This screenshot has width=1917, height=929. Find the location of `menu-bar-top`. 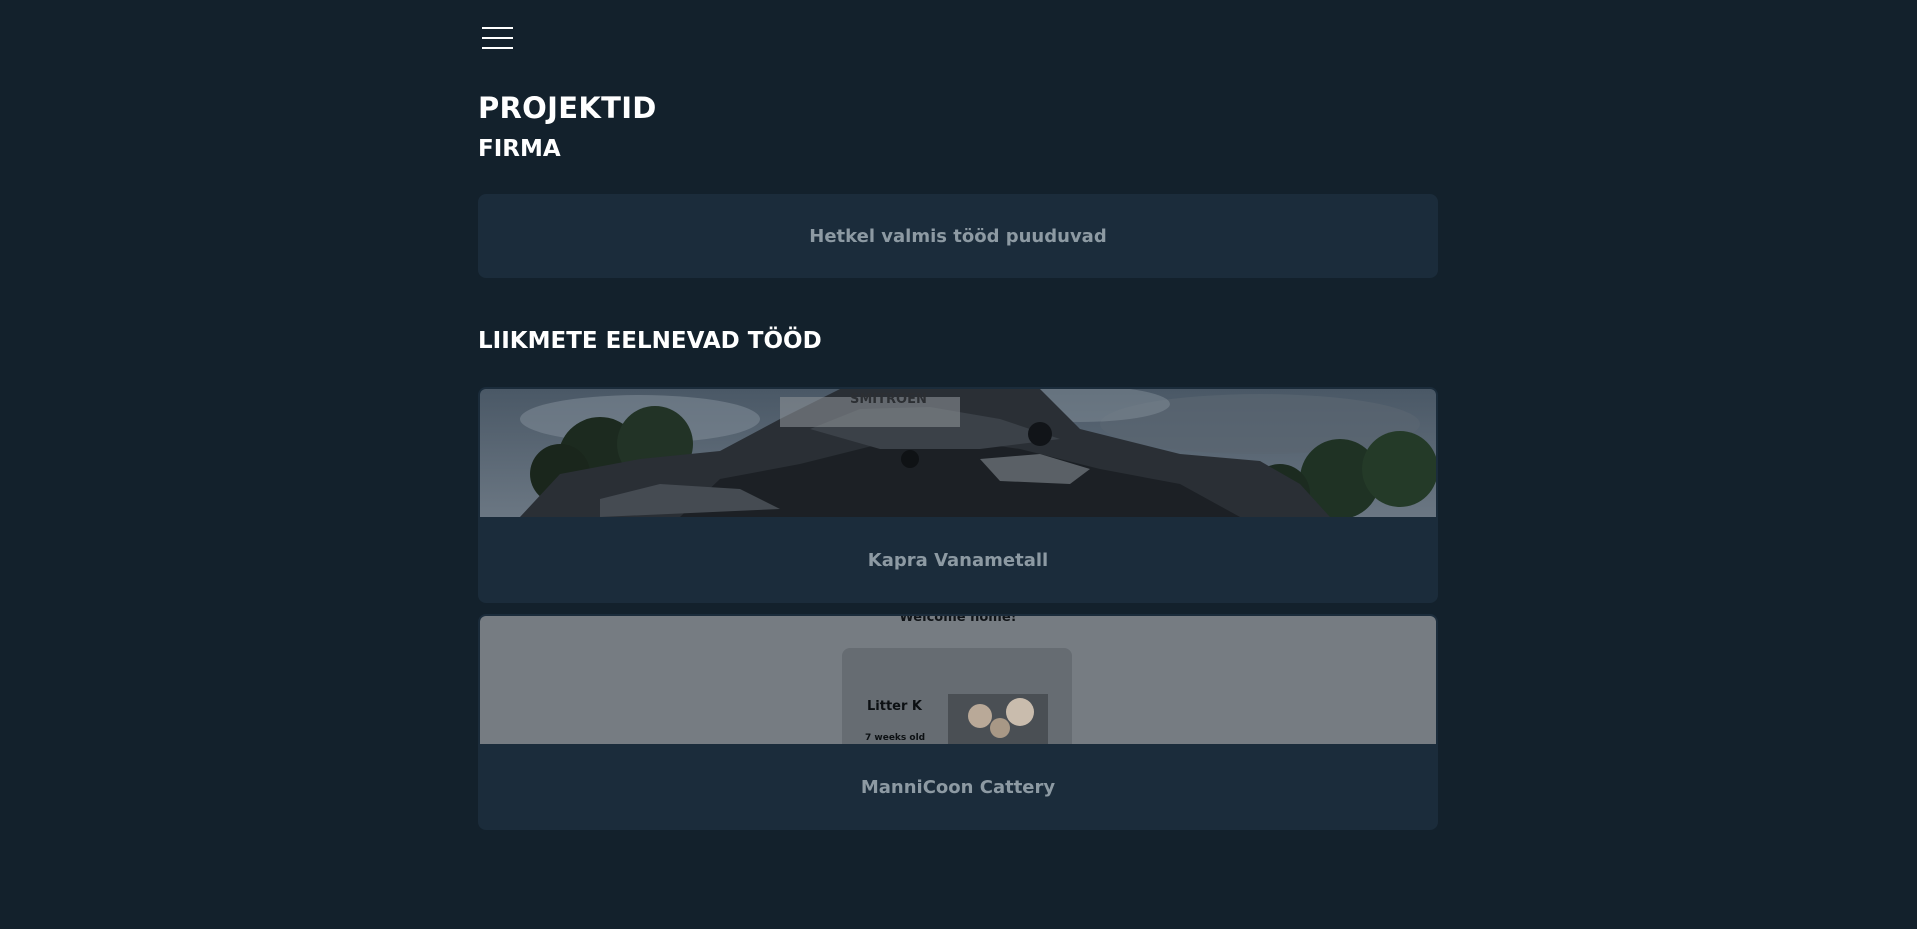

menu-bar-top is located at coordinates (497, 28).